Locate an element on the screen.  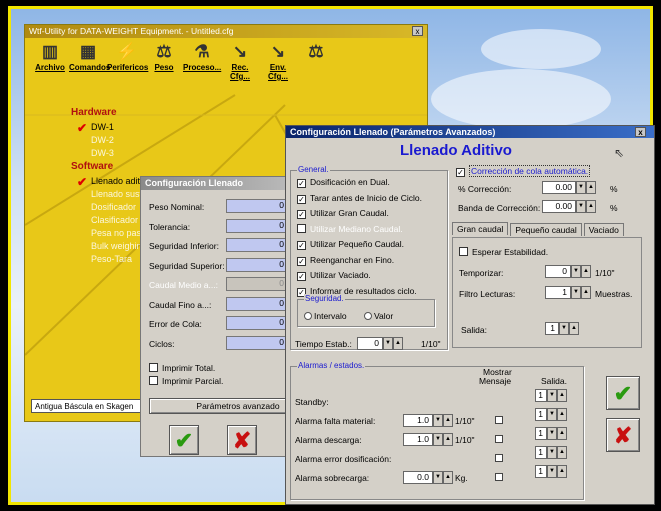
filtro-value: 1 is located at coordinates (558, 292).